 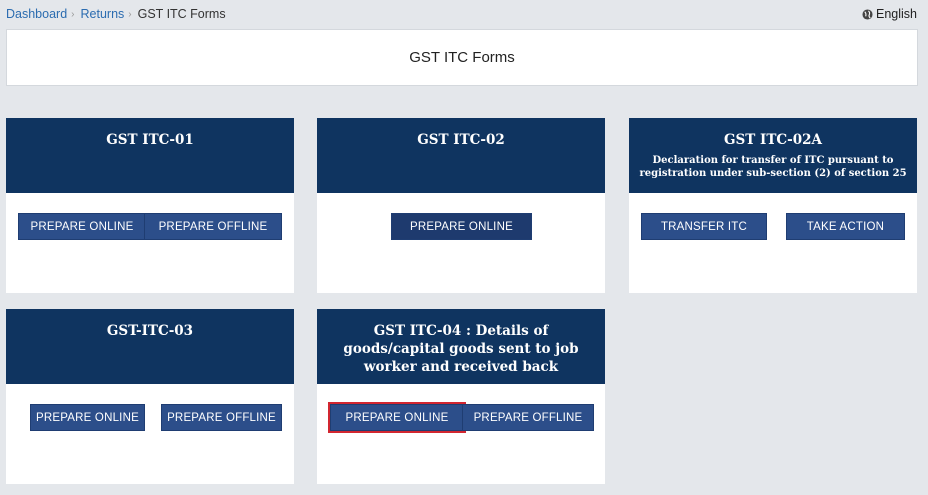 I want to click on card-title: GST ITC-02, so click(x=461, y=140).